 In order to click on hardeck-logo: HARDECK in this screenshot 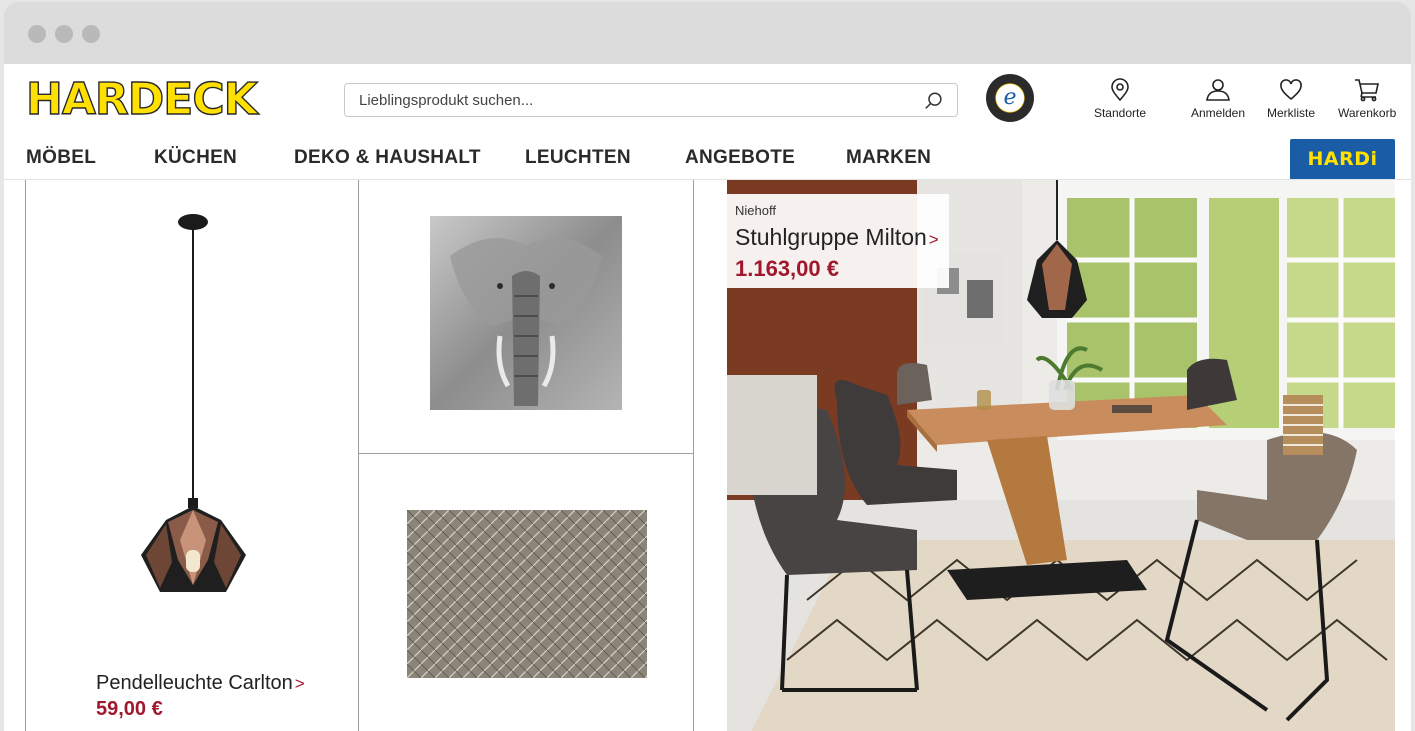, I will do `click(141, 99)`.